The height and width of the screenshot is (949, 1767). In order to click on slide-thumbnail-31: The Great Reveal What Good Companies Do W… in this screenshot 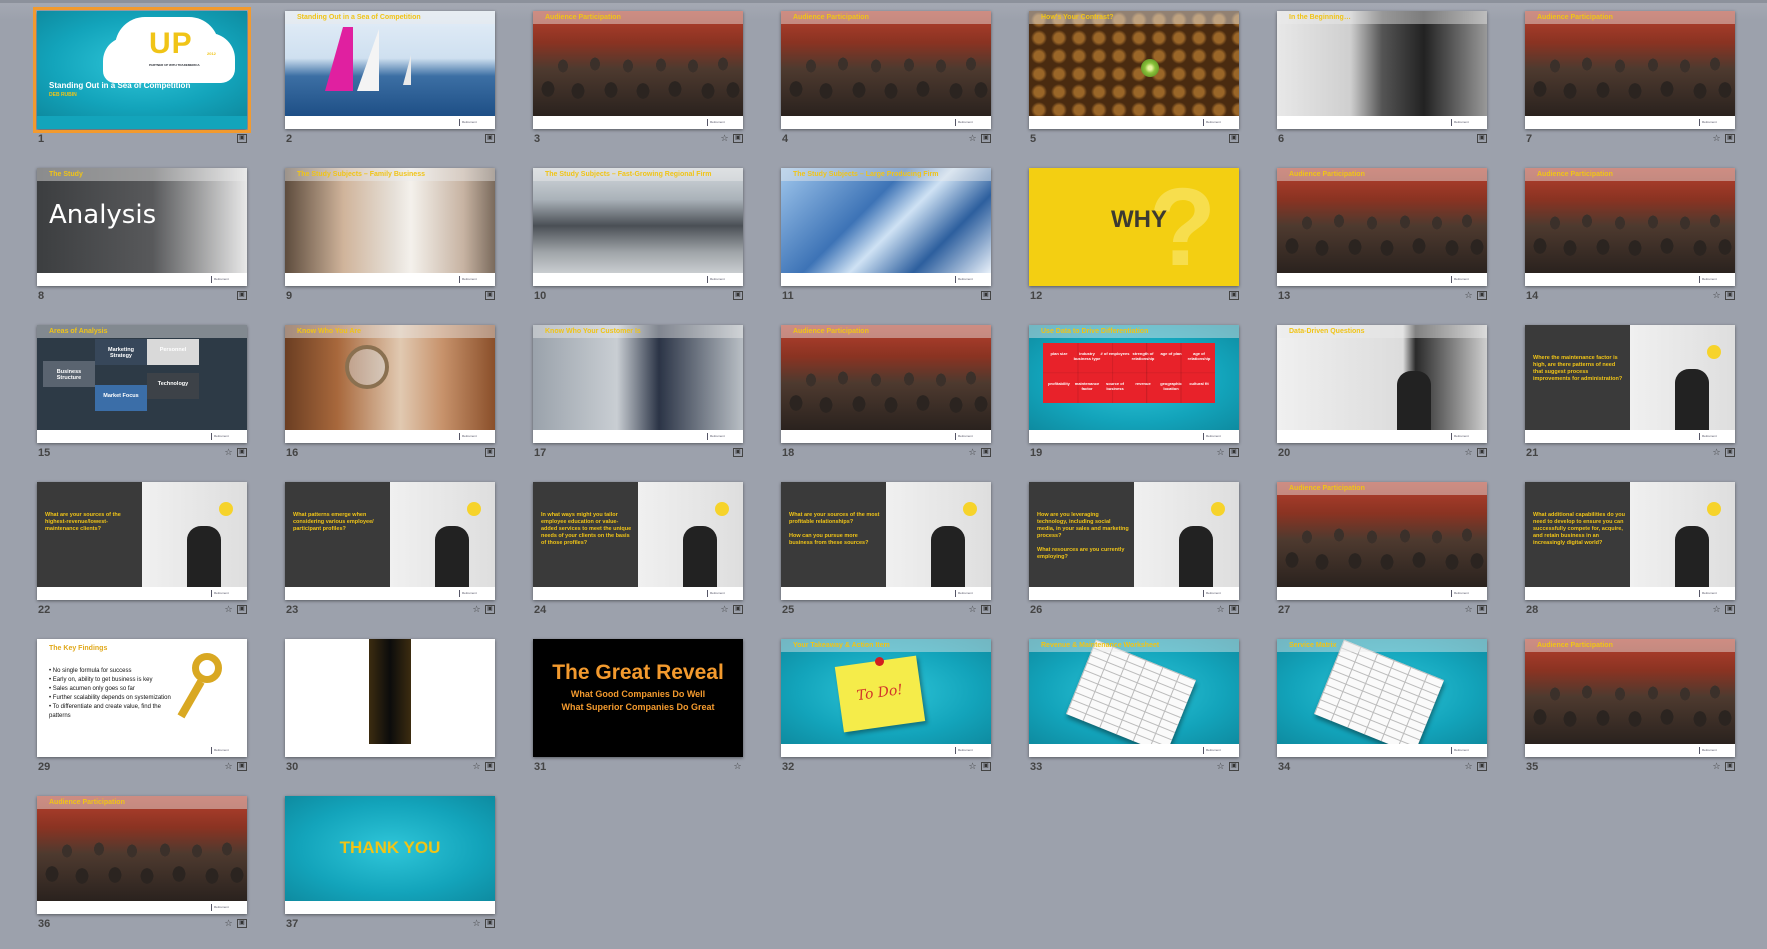, I will do `click(638, 709)`.